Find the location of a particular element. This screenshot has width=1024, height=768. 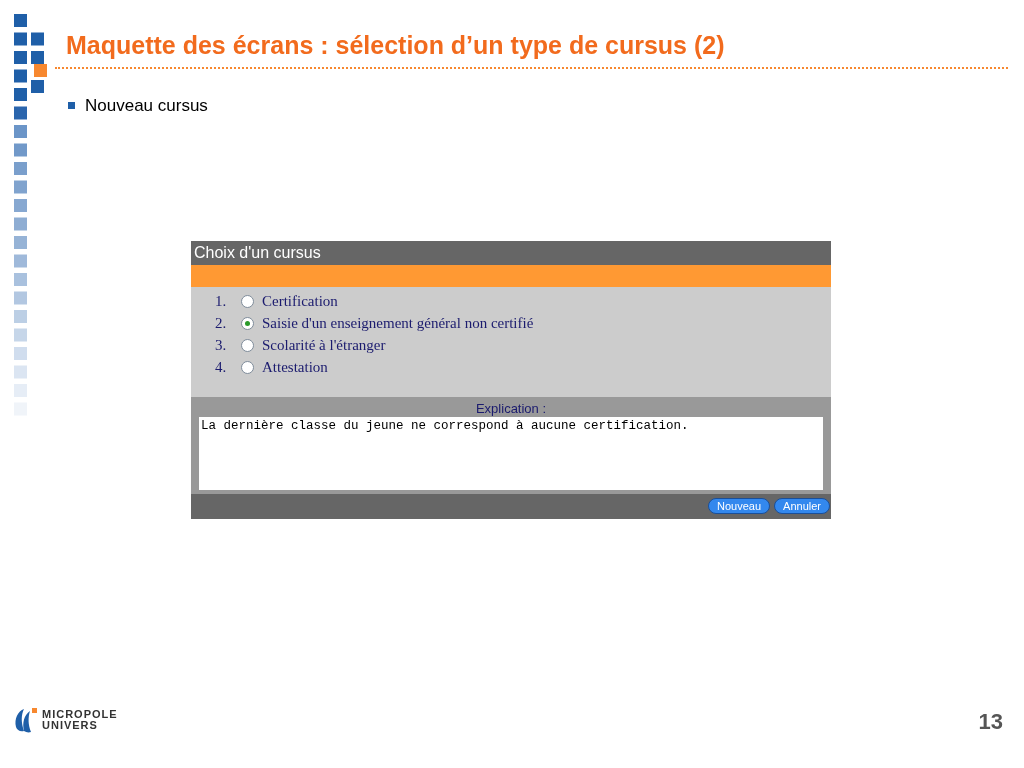

radio-option: 4. Attestation is located at coordinates (271, 367).